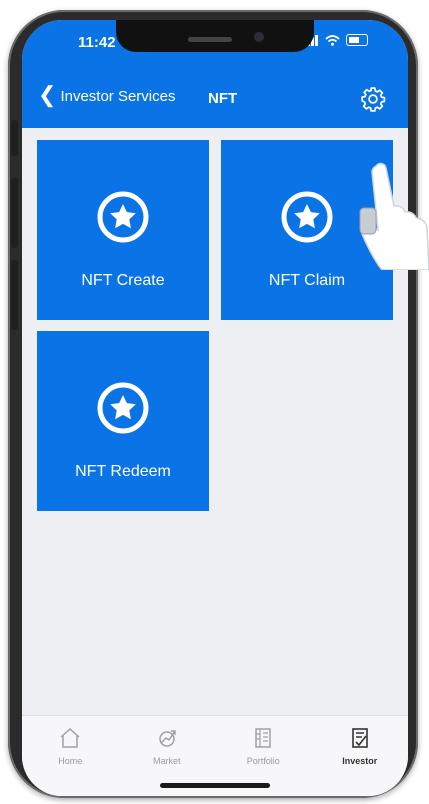 The width and height of the screenshot is (429, 804). What do you see at coordinates (47, 94) in the screenshot?
I see `chevron-left-icon: ❮` at bounding box center [47, 94].